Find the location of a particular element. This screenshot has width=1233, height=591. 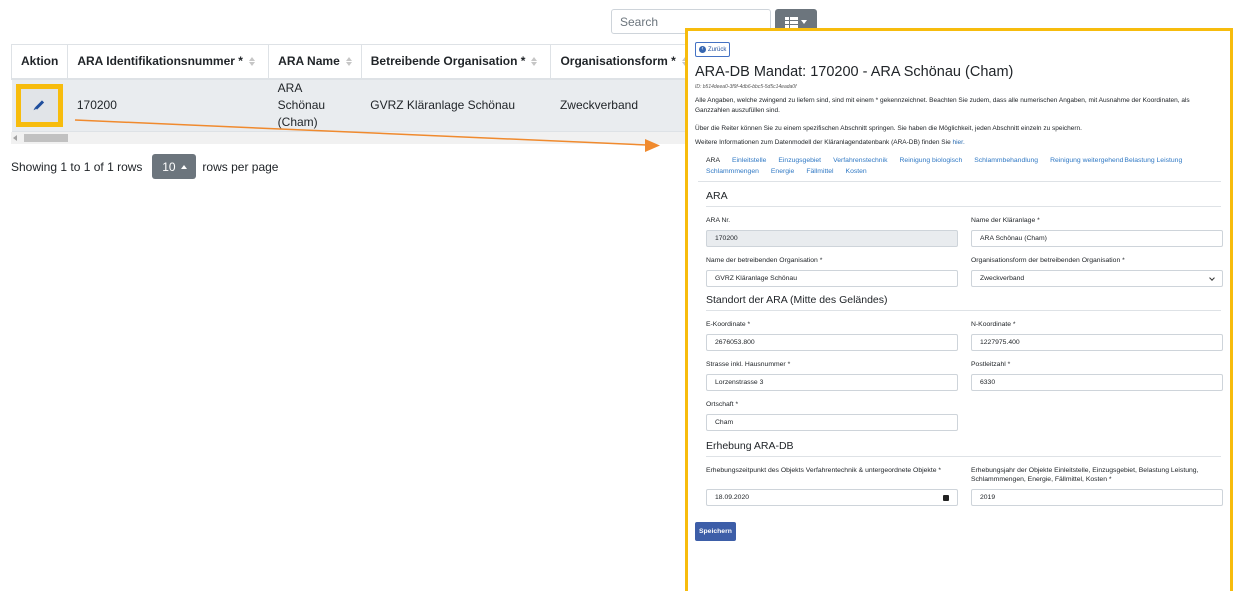

column-header-aktion: Aktion is located at coordinates (39, 62).